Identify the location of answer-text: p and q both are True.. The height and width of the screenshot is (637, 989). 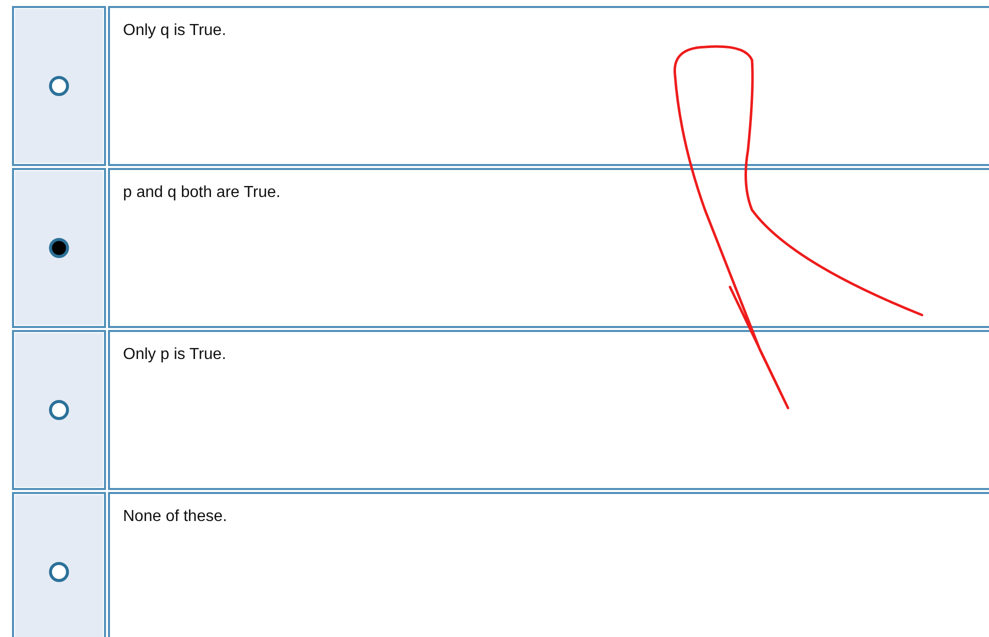
(201, 192).